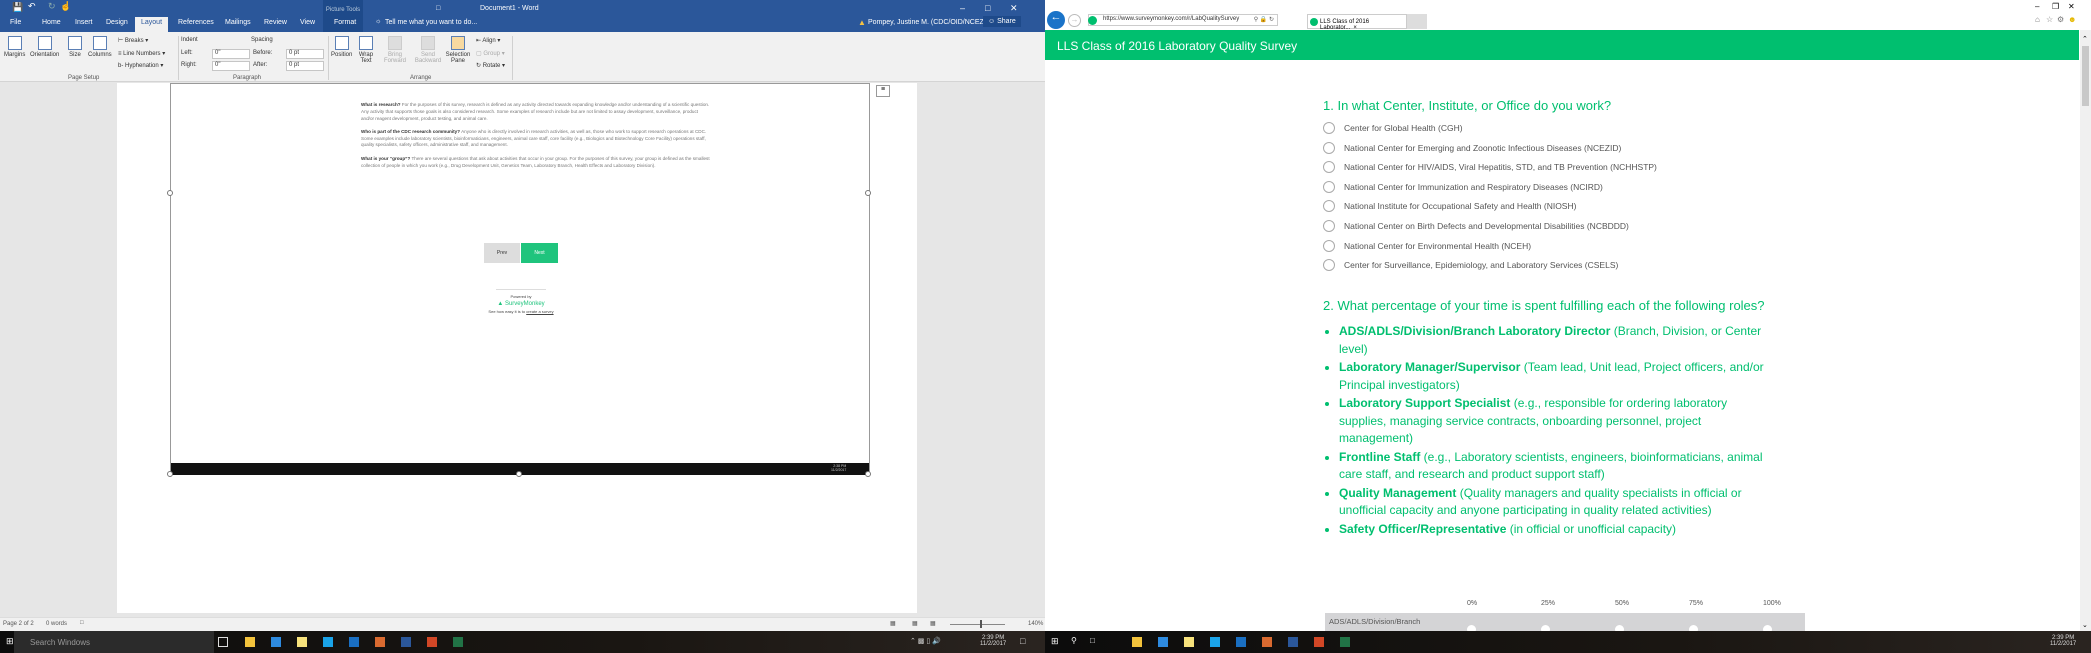 The height and width of the screenshot is (653, 2091). What do you see at coordinates (141, 53) in the screenshot?
I see `line-numbers-button: ≡ Line Numbers ▾` at bounding box center [141, 53].